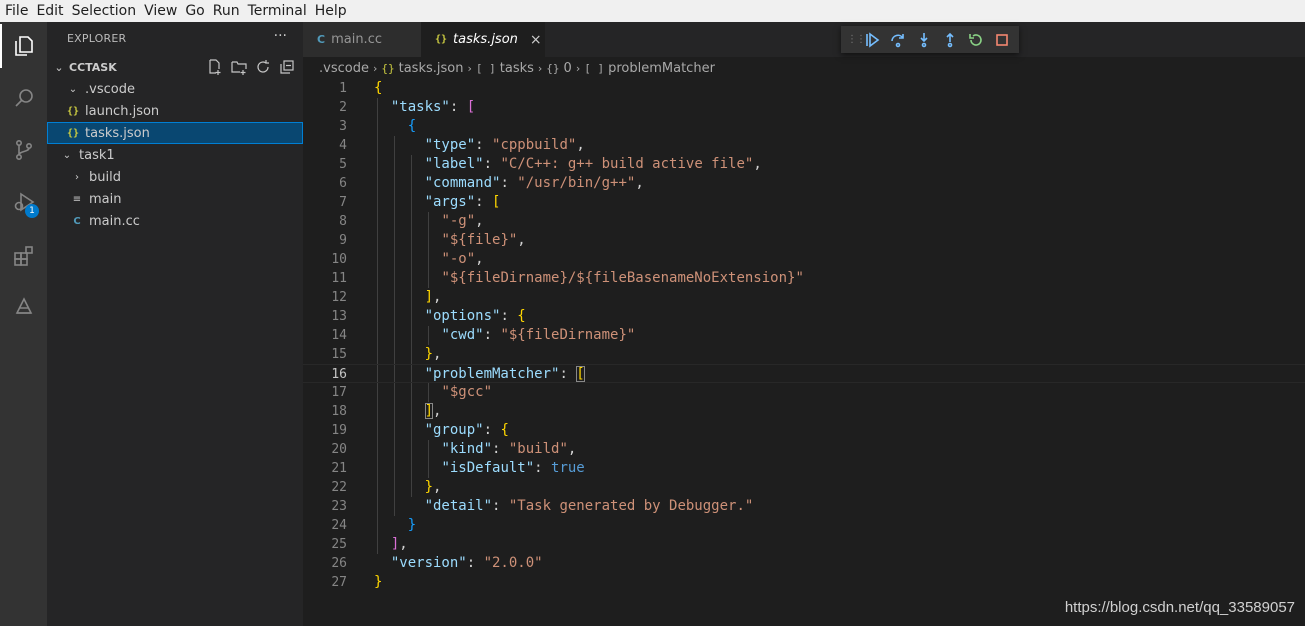  I want to click on line-number: 18, so click(339, 411).